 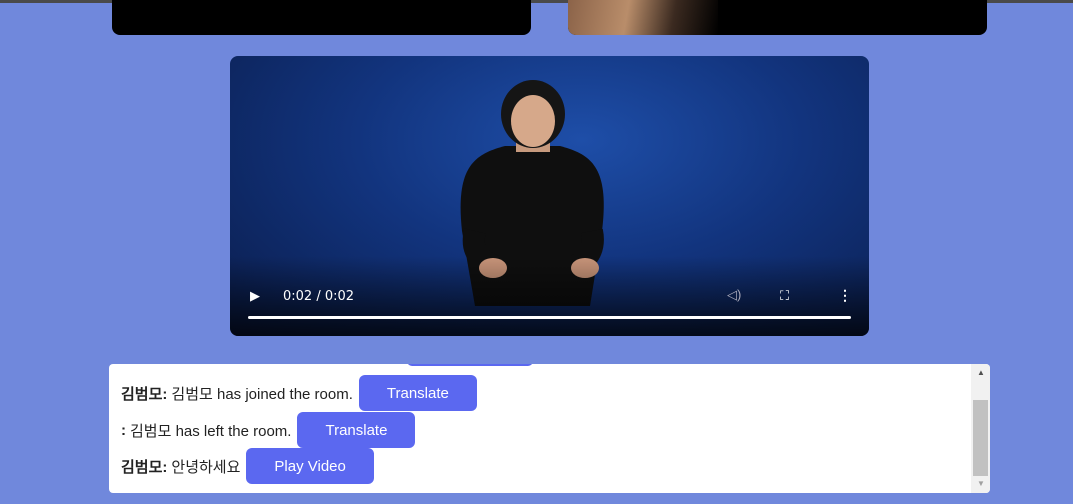 I want to click on message-text: 안녕하세요, so click(x=206, y=467).